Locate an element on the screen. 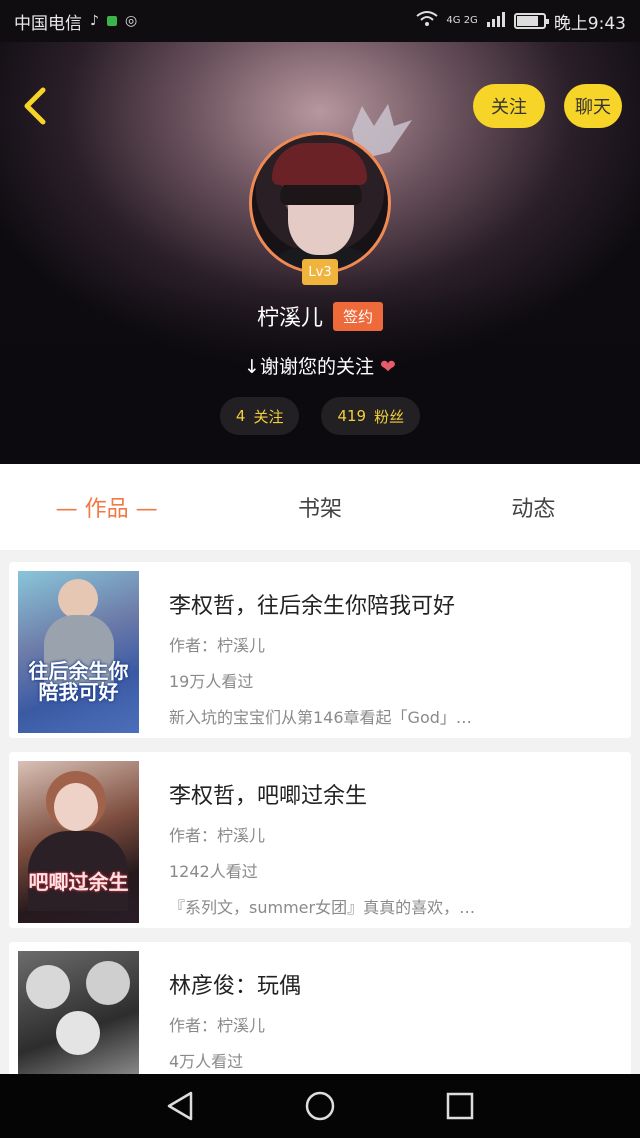 This screenshot has width=640, height=1138. book-cover is located at coordinates (78, 1012).